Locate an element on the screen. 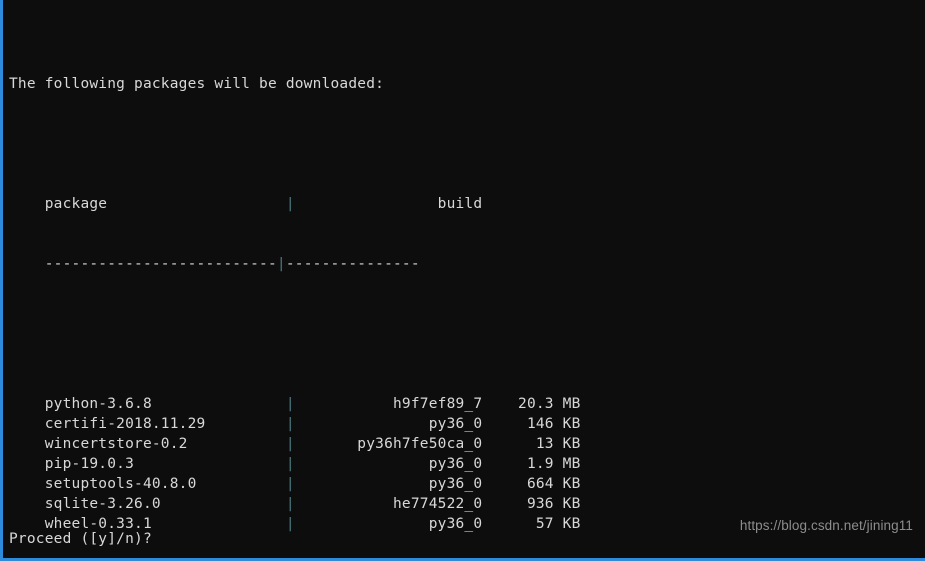 The image size is (925, 561). table-header-row: package | build is located at coordinates (295, 204).